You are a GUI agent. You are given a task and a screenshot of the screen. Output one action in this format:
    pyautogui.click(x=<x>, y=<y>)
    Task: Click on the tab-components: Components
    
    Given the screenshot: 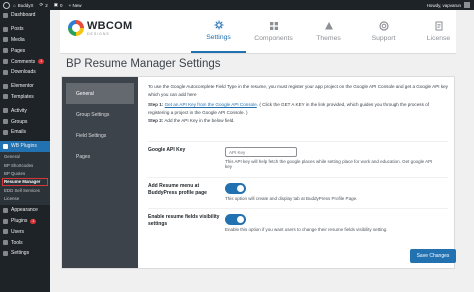 What is the action you would take?
    pyautogui.click(x=273, y=31)
    